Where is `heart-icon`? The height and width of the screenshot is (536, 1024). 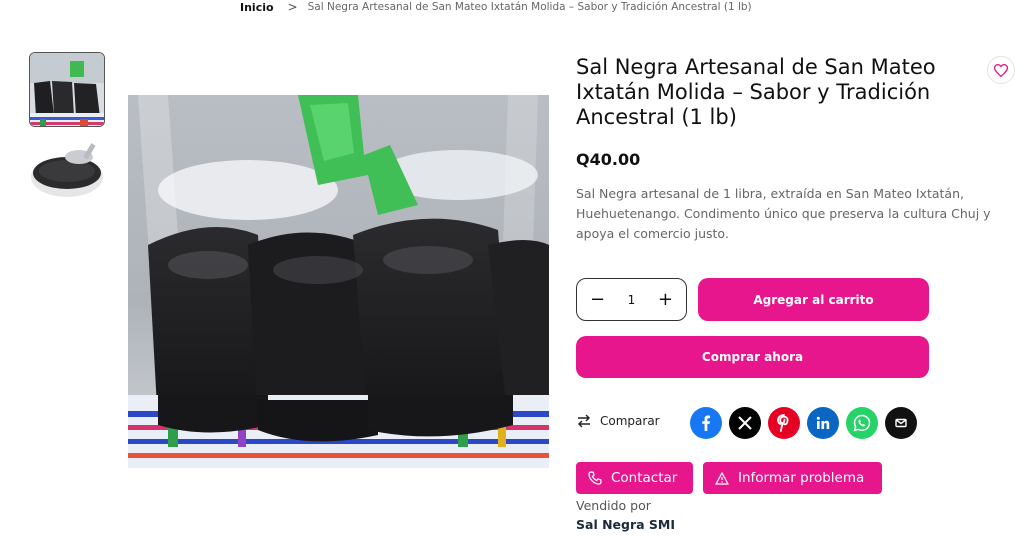 heart-icon is located at coordinates (1001, 70).